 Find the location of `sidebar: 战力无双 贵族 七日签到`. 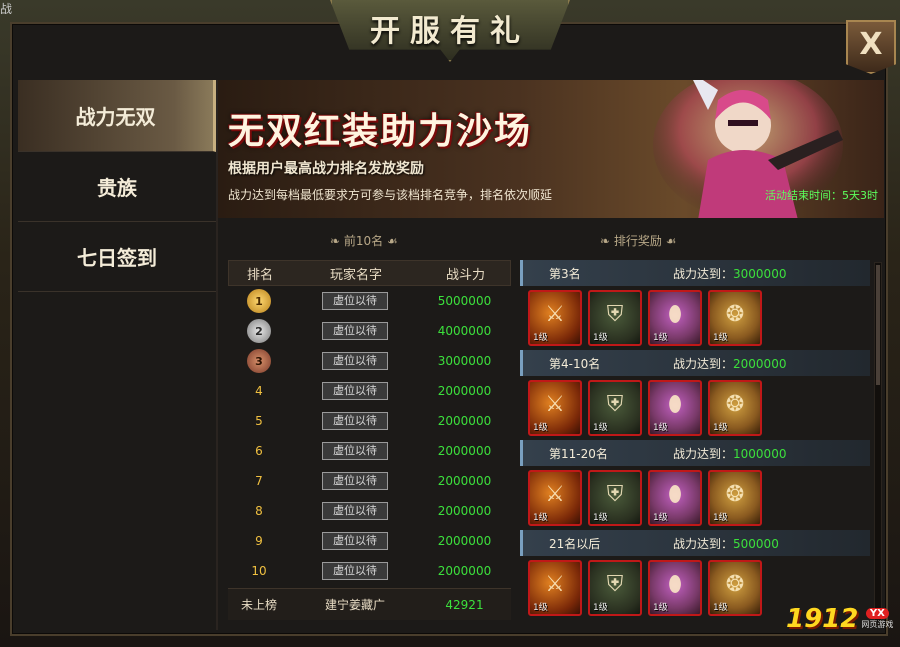

sidebar: 战力无双 贵族 七日签到 is located at coordinates (117, 186).